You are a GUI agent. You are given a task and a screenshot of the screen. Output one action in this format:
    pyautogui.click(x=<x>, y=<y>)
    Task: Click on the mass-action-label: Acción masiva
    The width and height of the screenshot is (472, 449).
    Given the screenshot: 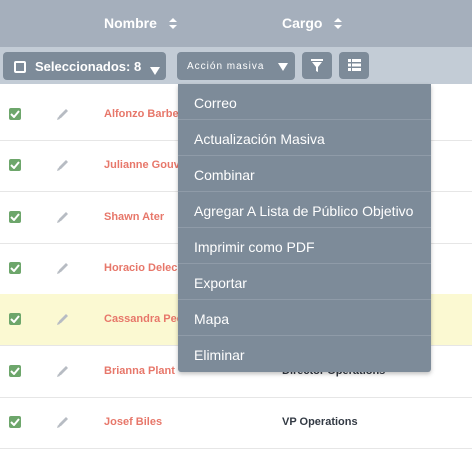 What is the action you would take?
    pyautogui.click(x=226, y=66)
    